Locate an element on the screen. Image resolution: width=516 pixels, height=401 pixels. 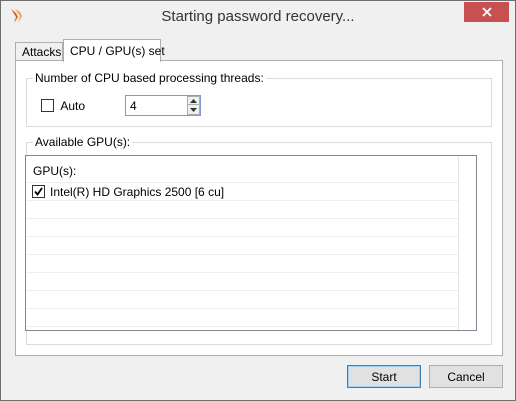
threads-spinbox: 4 is located at coordinates (163, 105).